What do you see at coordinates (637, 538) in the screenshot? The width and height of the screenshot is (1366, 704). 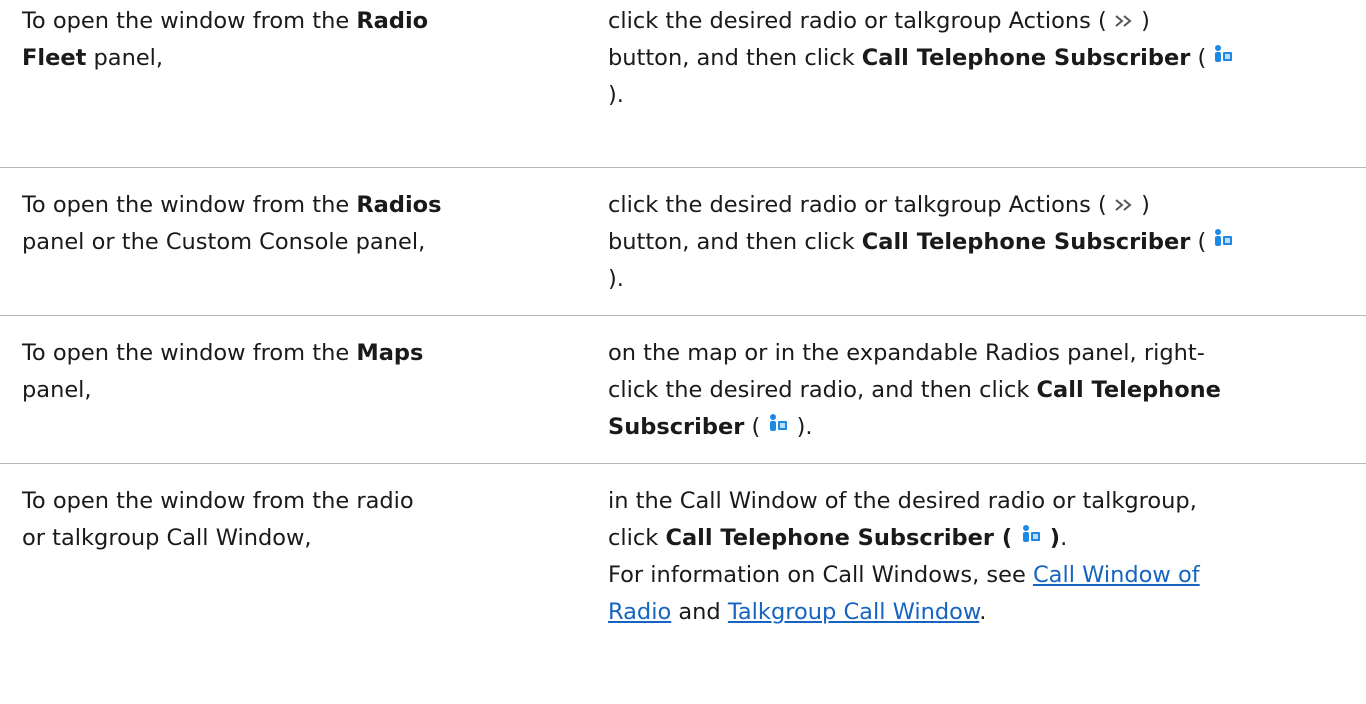 I see `text: click` at bounding box center [637, 538].